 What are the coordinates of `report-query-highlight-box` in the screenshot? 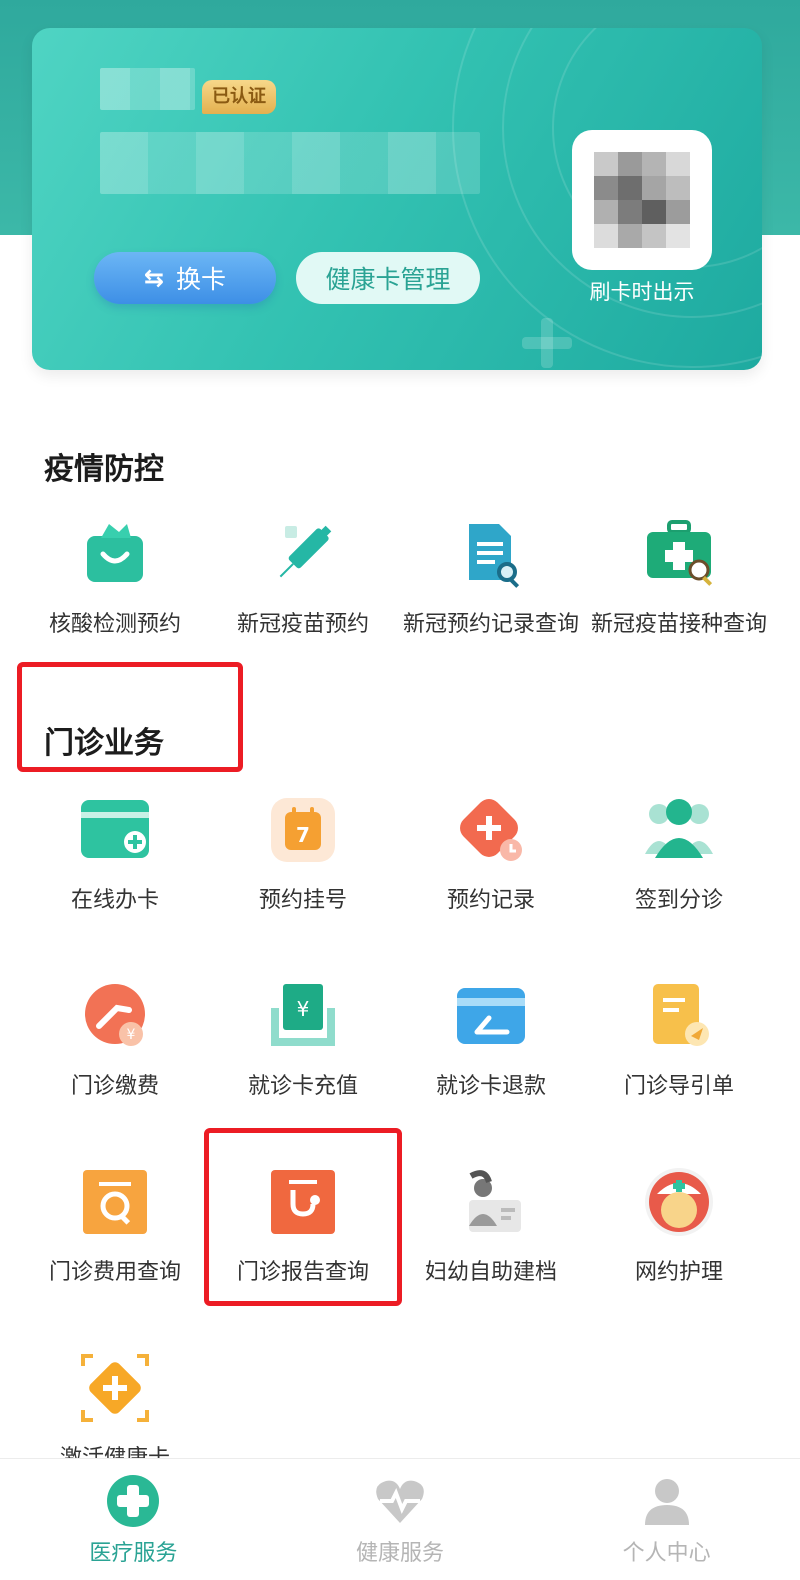 It's located at (303, 1217).